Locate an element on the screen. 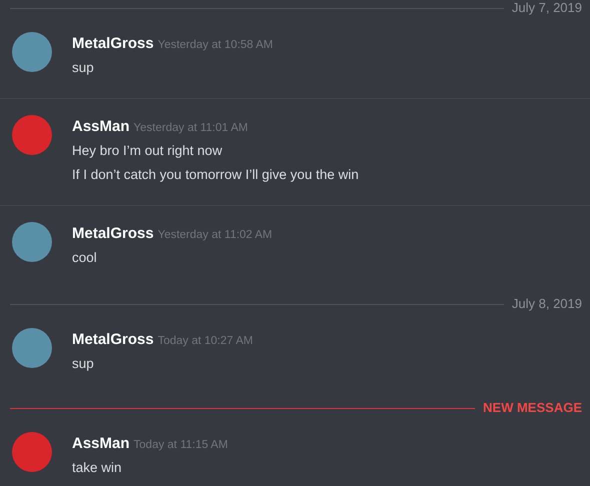 The width and height of the screenshot is (590, 486). timestamp: Yesterday at 10:58 AM is located at coordinates (215, 45).